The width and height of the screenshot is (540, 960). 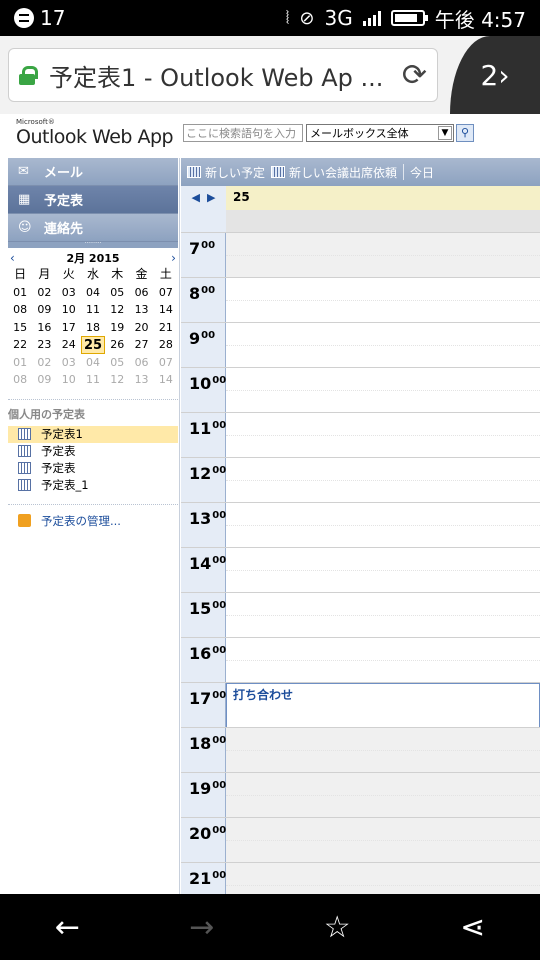 What do you see at coordinates (223, 75) in the screenshot?
I see `address-bar: 予定表1 - Outlook Web Ap ... ⟳` at bounding box center [223, 75].